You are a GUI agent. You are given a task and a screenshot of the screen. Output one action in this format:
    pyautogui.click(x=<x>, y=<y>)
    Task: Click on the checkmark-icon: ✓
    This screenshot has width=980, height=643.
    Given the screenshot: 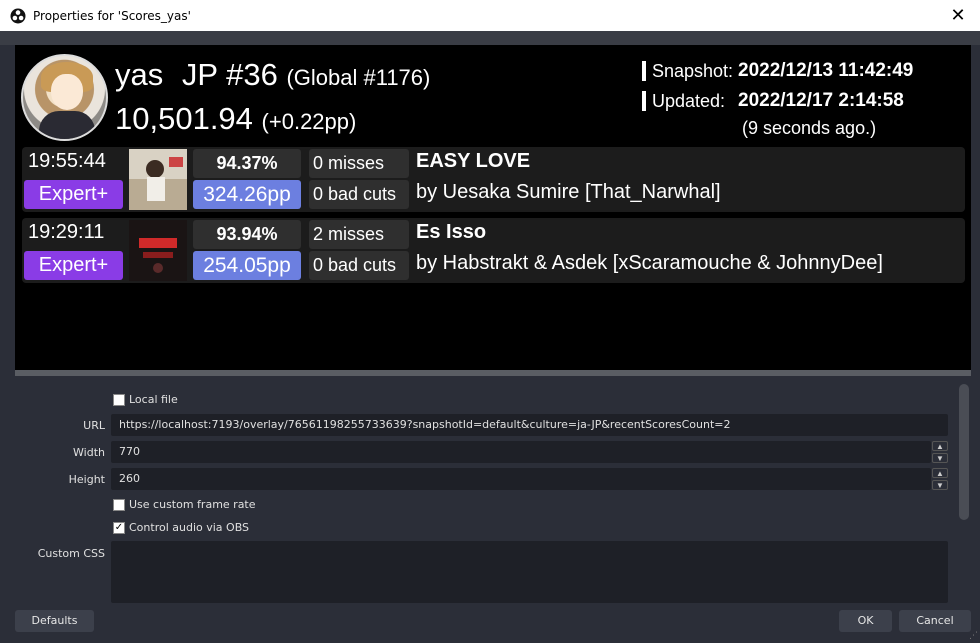 What is the action you would take?
    pyautogui.click(x=119, y=527)
    